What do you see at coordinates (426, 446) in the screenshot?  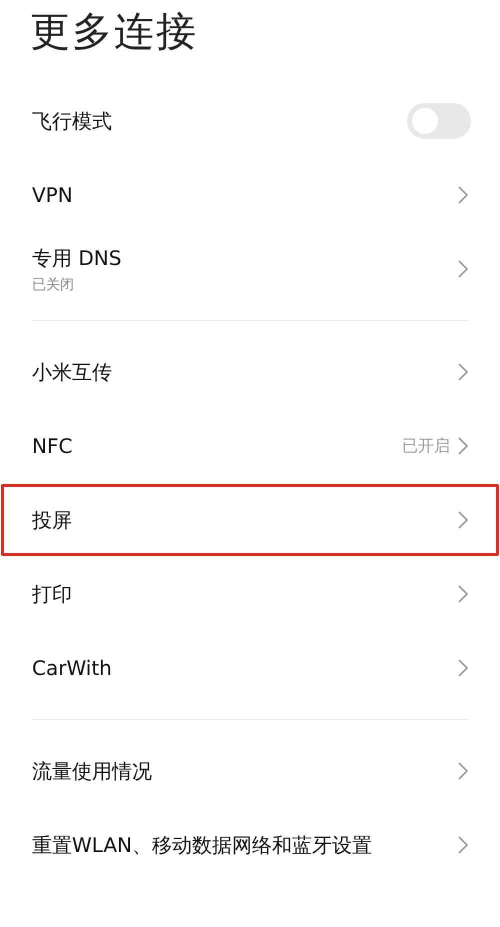 I see `setting-value: 已开启` at bounding box center [426, 446].